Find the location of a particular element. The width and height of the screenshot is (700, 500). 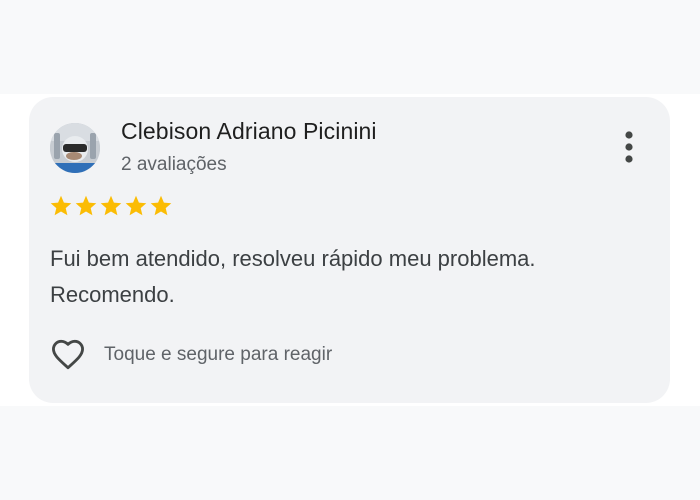

react-button: Toque e segure para reagir is located at coordinates (190, 355).